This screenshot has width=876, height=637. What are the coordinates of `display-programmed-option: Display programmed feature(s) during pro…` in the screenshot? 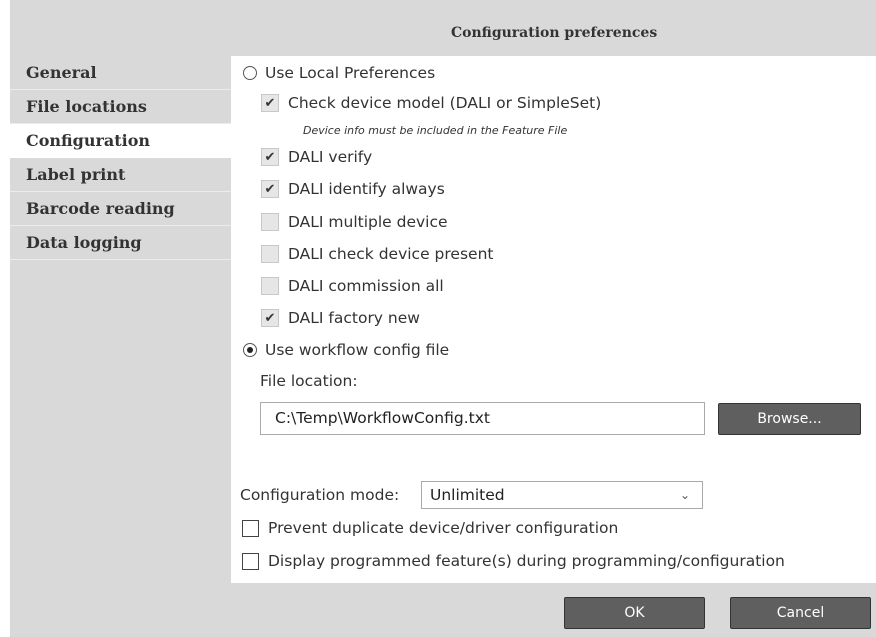 It's located at (513, 561).